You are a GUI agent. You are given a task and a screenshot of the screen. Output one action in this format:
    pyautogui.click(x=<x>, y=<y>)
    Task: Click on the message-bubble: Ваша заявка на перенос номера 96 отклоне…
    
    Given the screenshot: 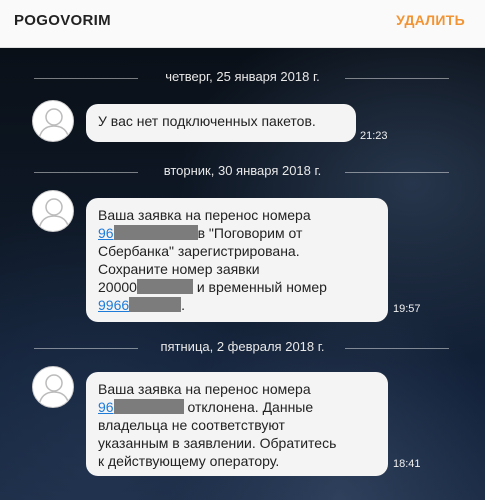 What is the action you would take?
    pyautogui.click(x=237, y=424)
    